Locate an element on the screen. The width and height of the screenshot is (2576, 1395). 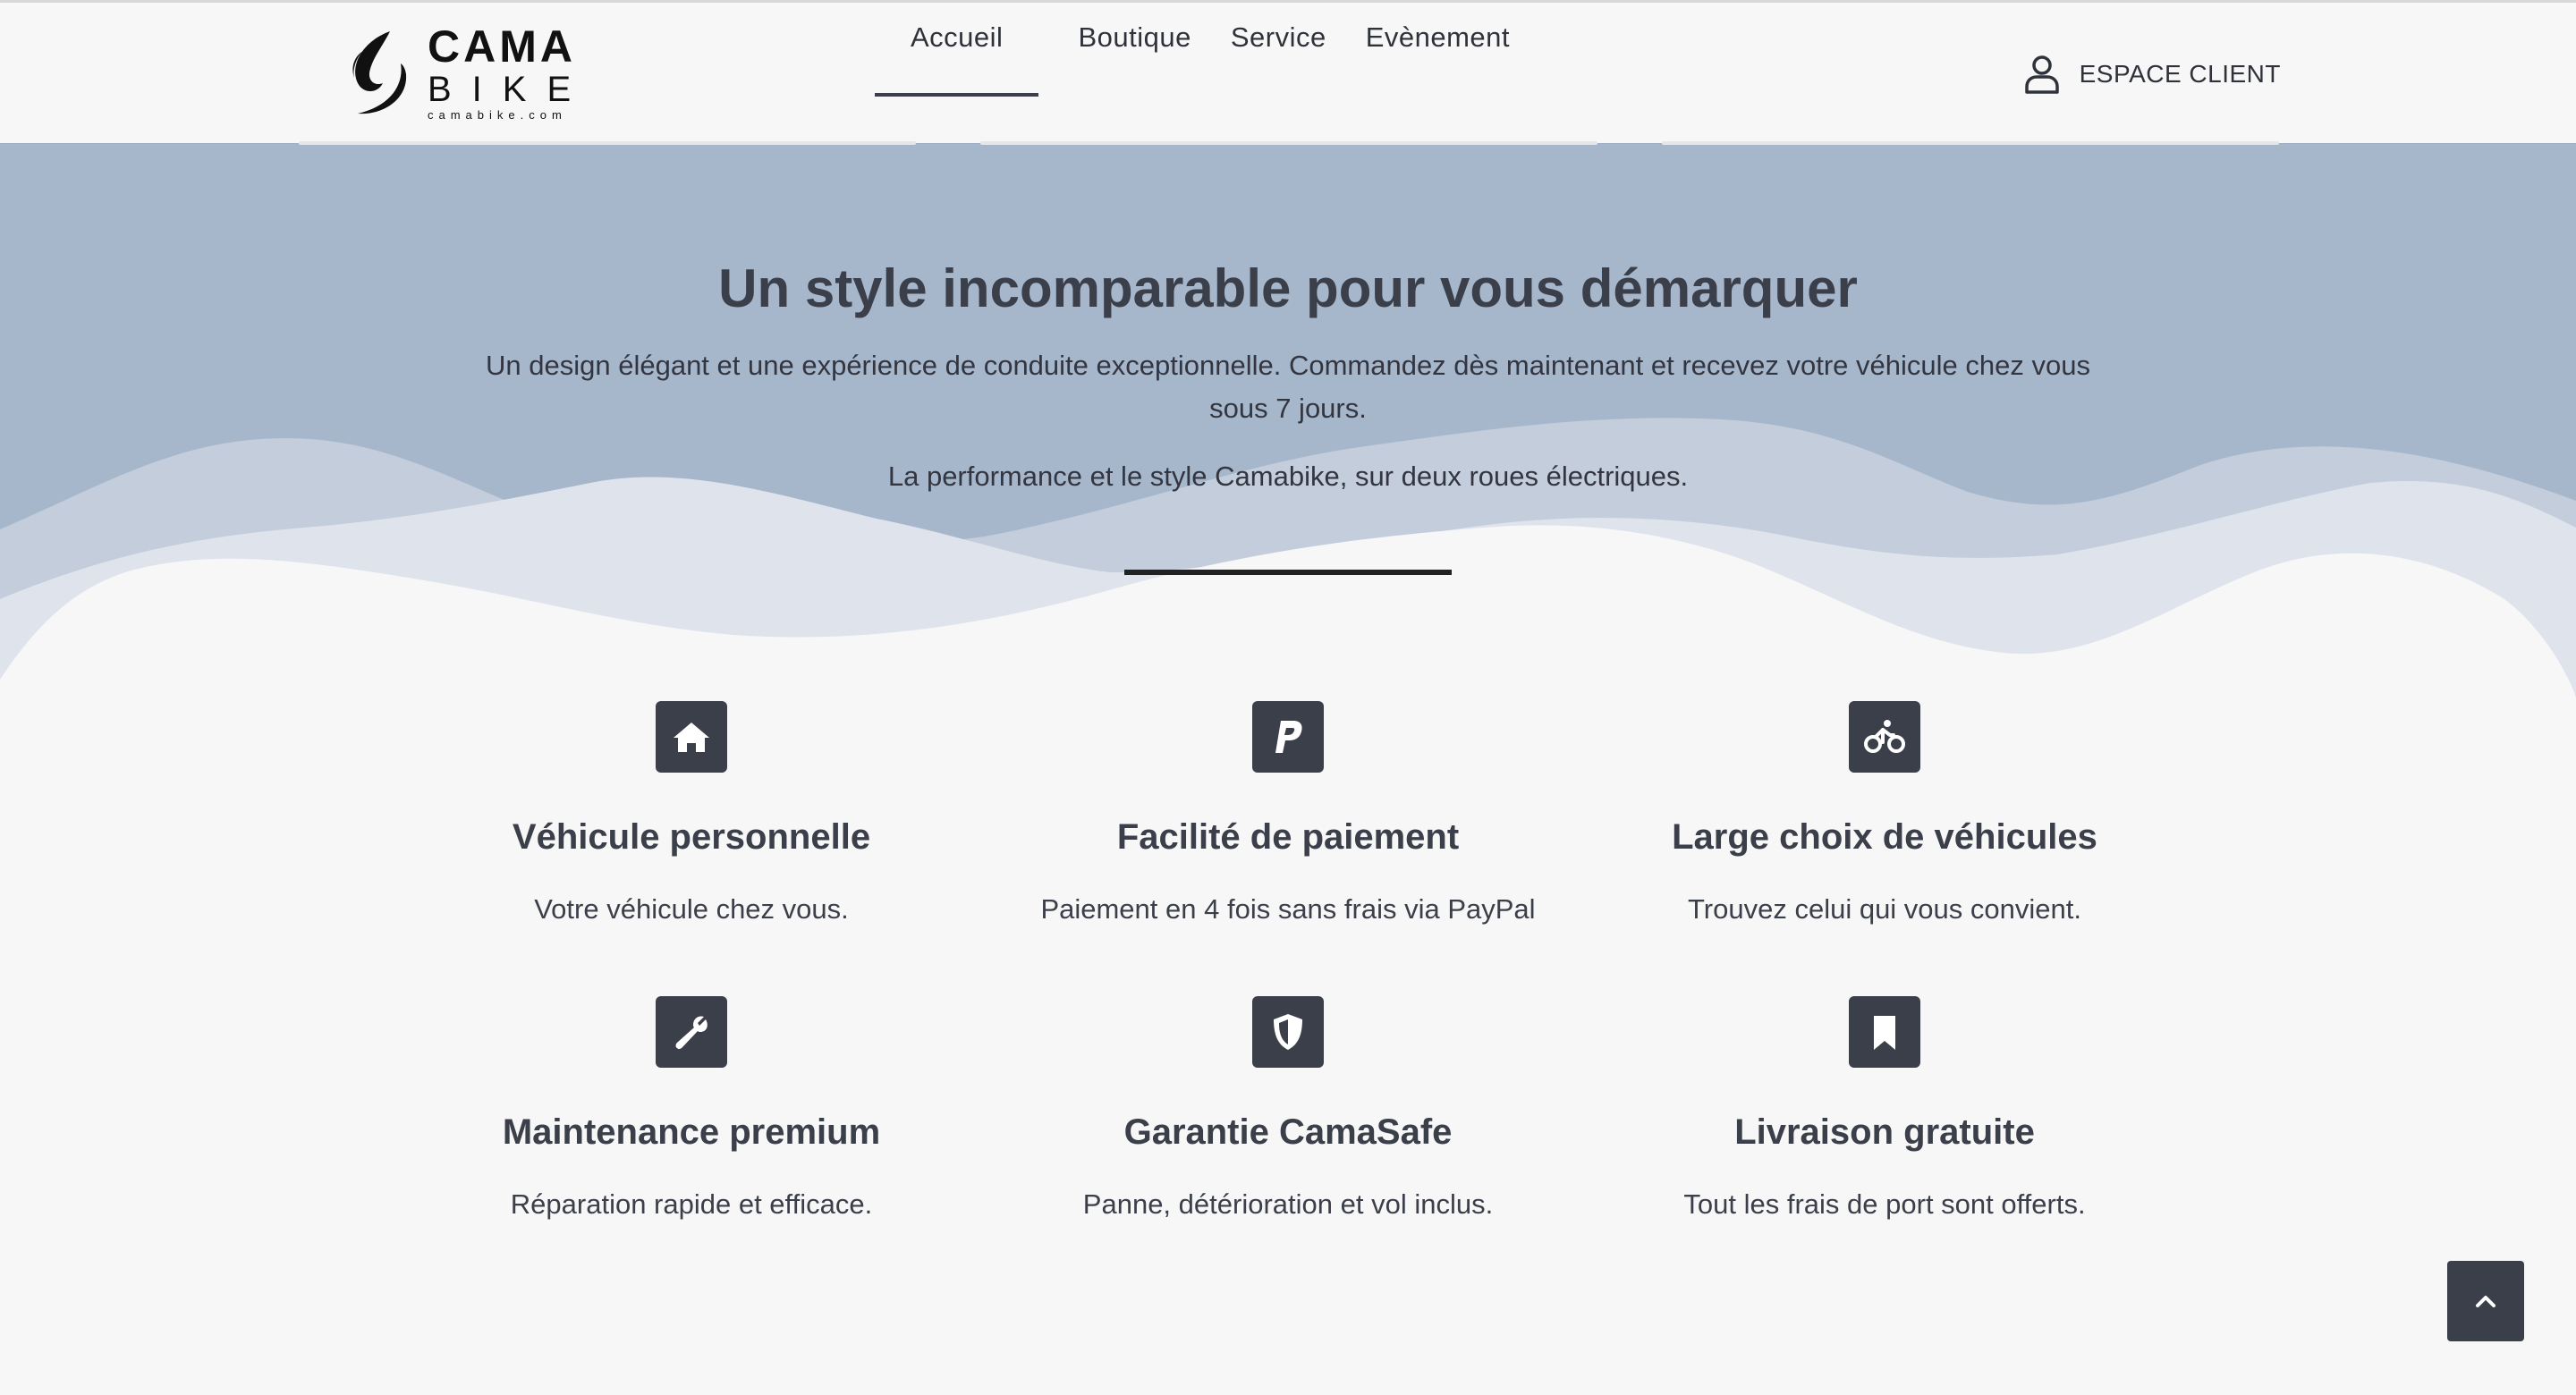
feature-text: Paiement en 4 fois sans frais via PayPal is located at coordinates (1288, 909).